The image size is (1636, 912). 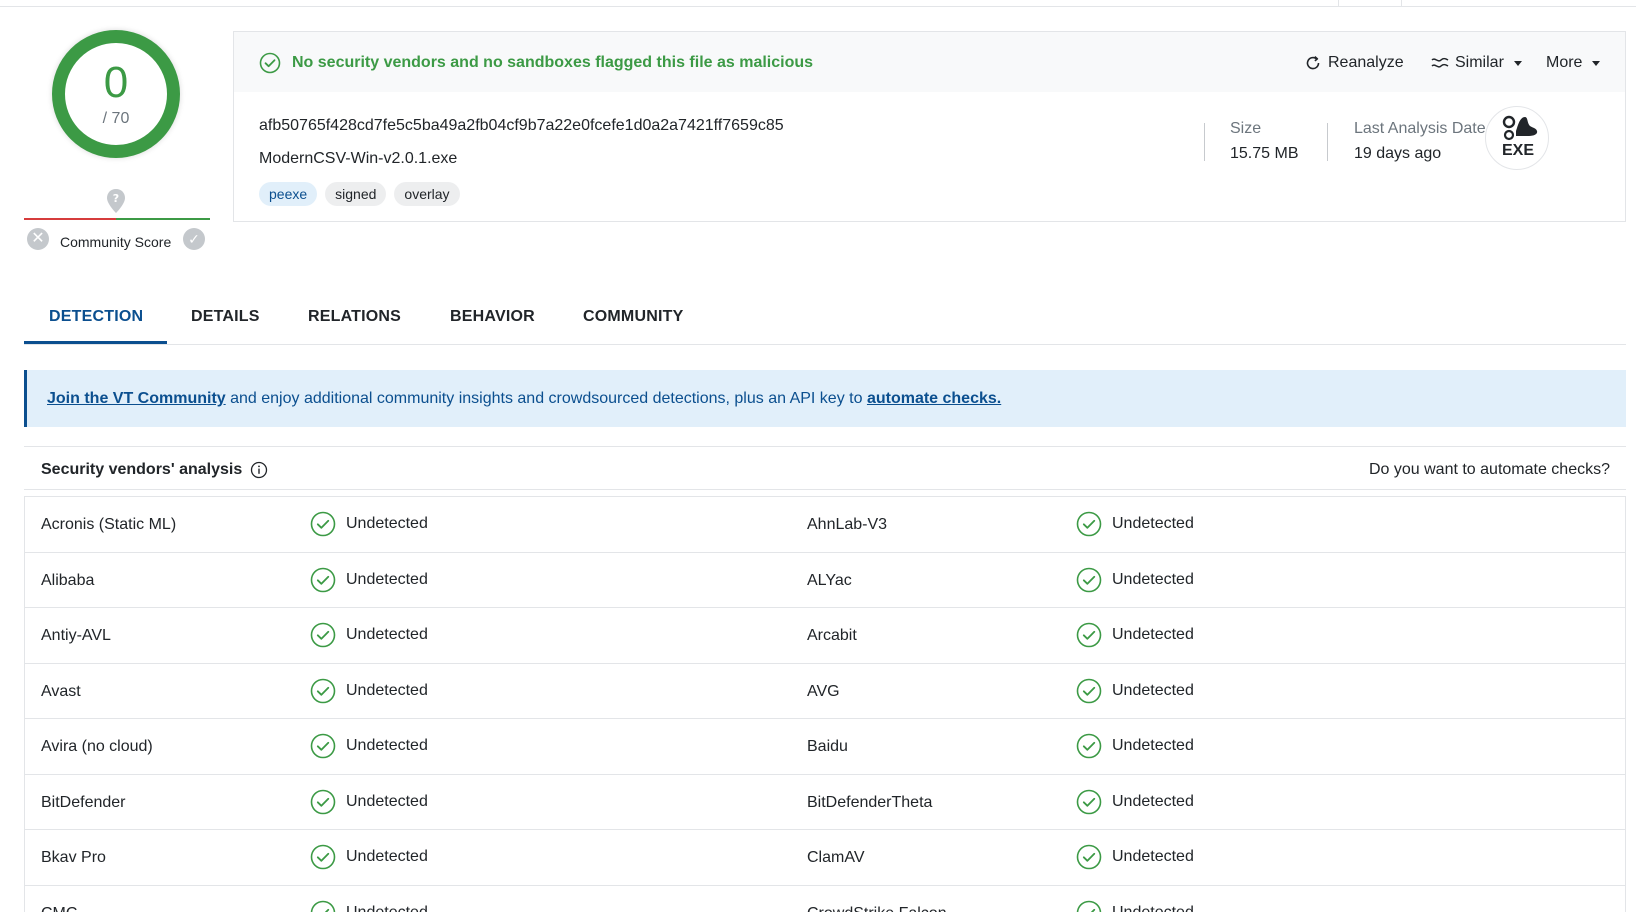 What do you see at coordinates (136, 398) in the screenshot?
I see `join-community-link: Join the VT Community` at bounding box center [136, 398].